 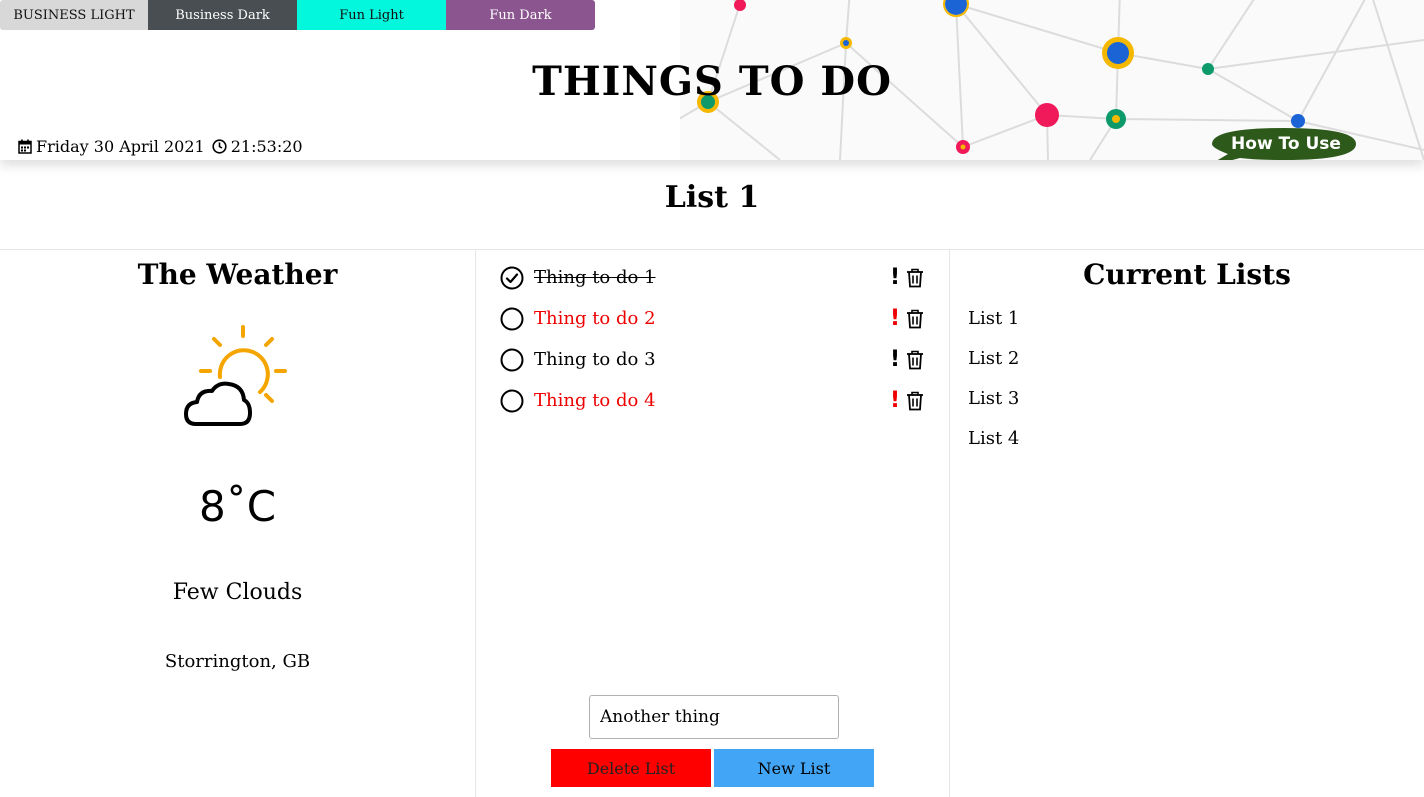 What do you see at coordinates (219, 146) in the screenshot?
I see `clock-icon` at bounding box center [219, 146].